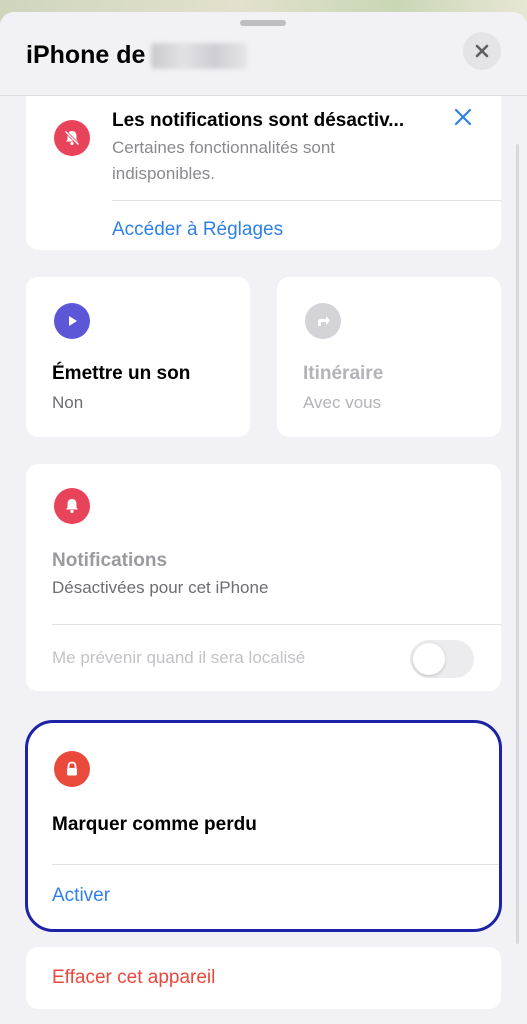  What do you see at coordinates (179, 657) in the screenshot?
I see `notify-when-found-label: Me prévenir quand il sera localisé` at bounding box center [179, 657].